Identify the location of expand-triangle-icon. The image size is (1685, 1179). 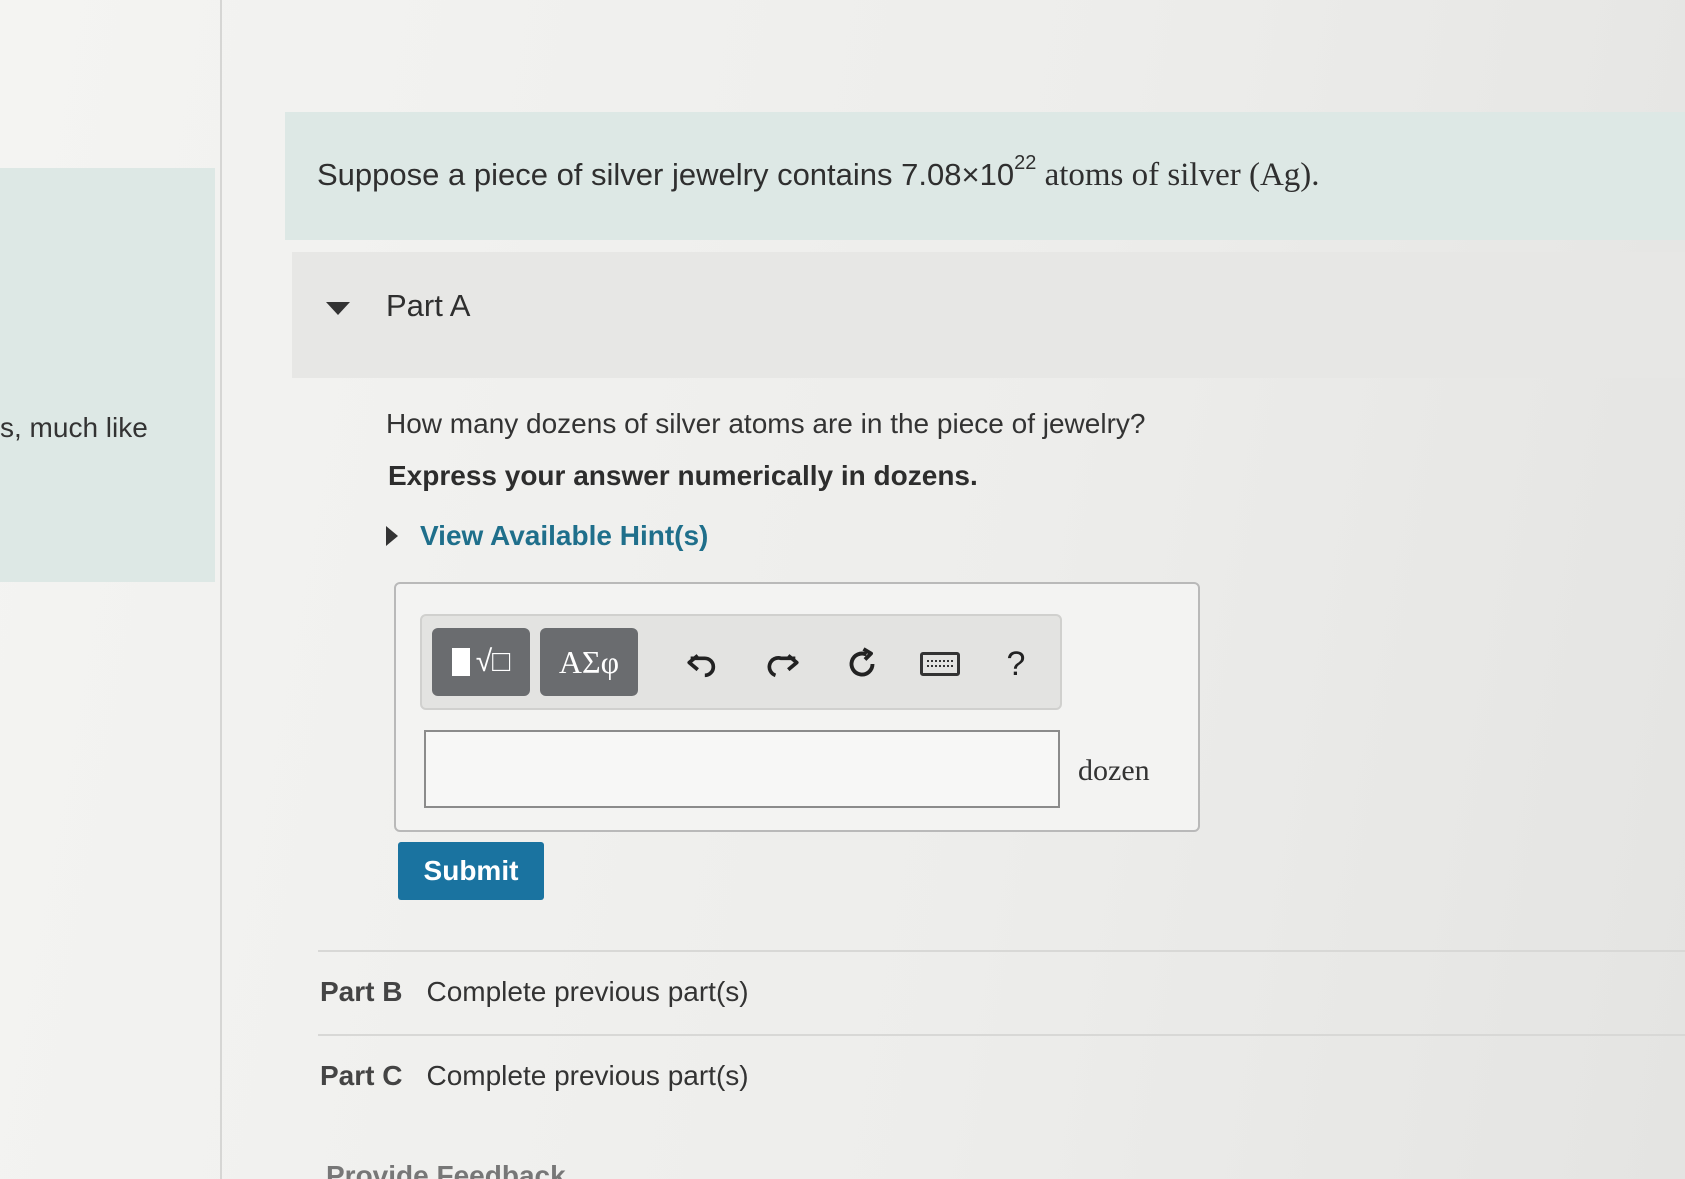
(392, 536).